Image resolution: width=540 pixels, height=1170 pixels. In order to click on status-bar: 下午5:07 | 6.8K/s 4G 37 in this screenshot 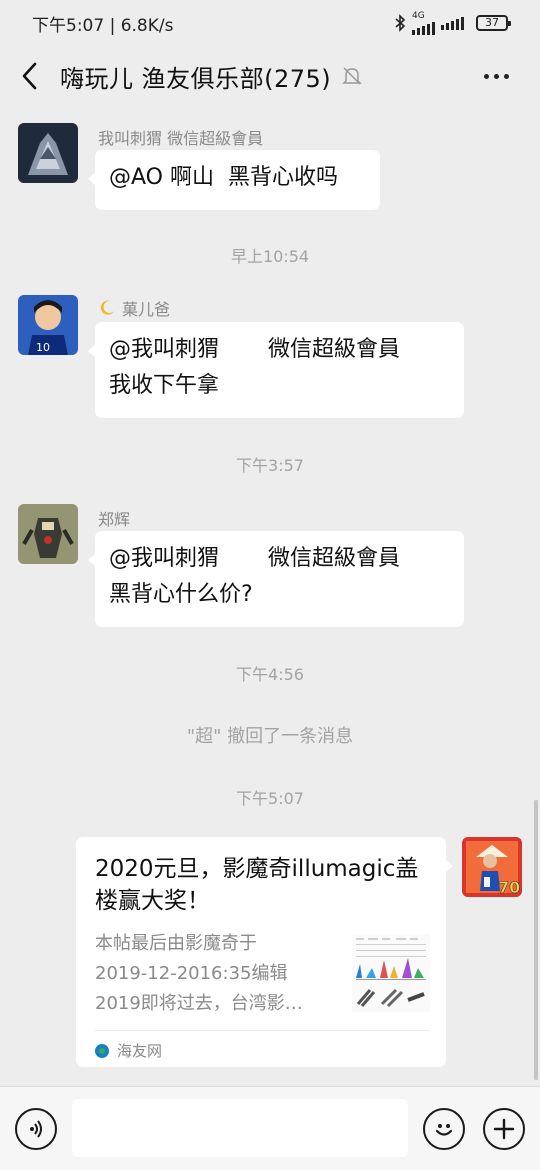, I will do `click(270, 23)`.